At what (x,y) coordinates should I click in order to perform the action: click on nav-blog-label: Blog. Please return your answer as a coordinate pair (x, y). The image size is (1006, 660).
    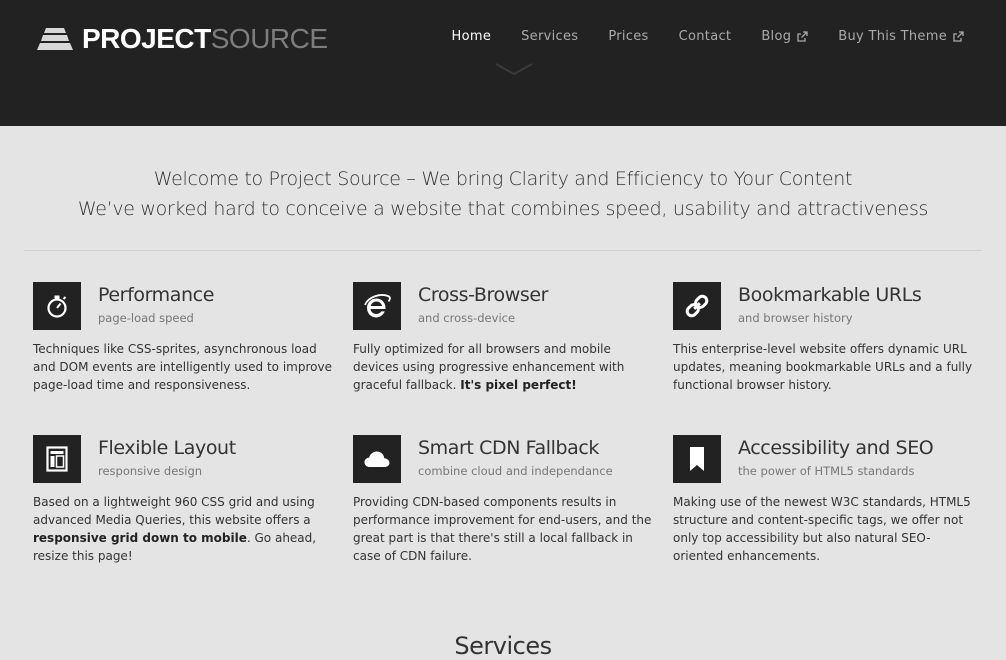
    Looking at the image, I should click on (776, 36).